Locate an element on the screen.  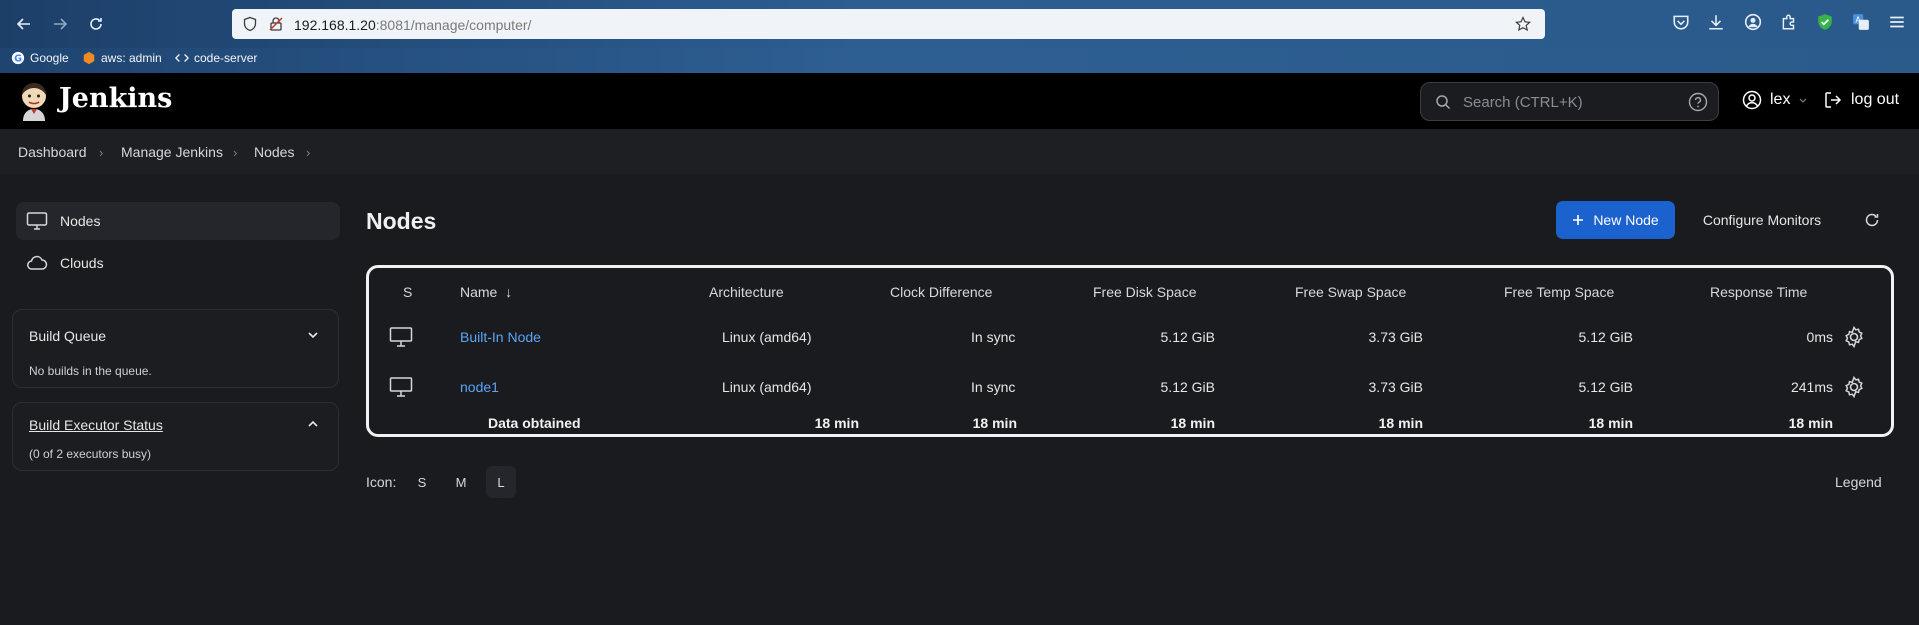
forward-button is located at coordinates (60, 24).